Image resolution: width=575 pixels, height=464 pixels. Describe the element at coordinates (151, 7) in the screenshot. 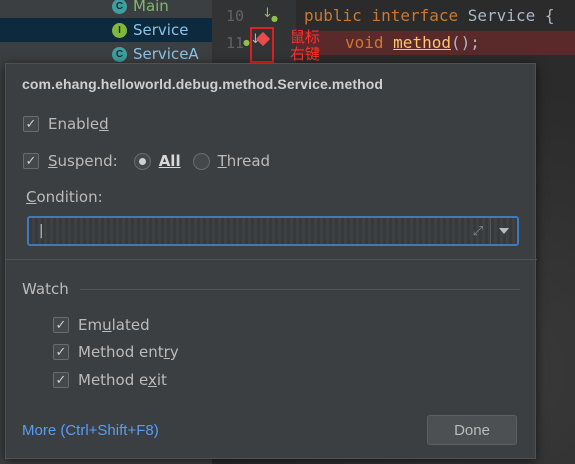

I see `tree-item-label: Main` at that location.